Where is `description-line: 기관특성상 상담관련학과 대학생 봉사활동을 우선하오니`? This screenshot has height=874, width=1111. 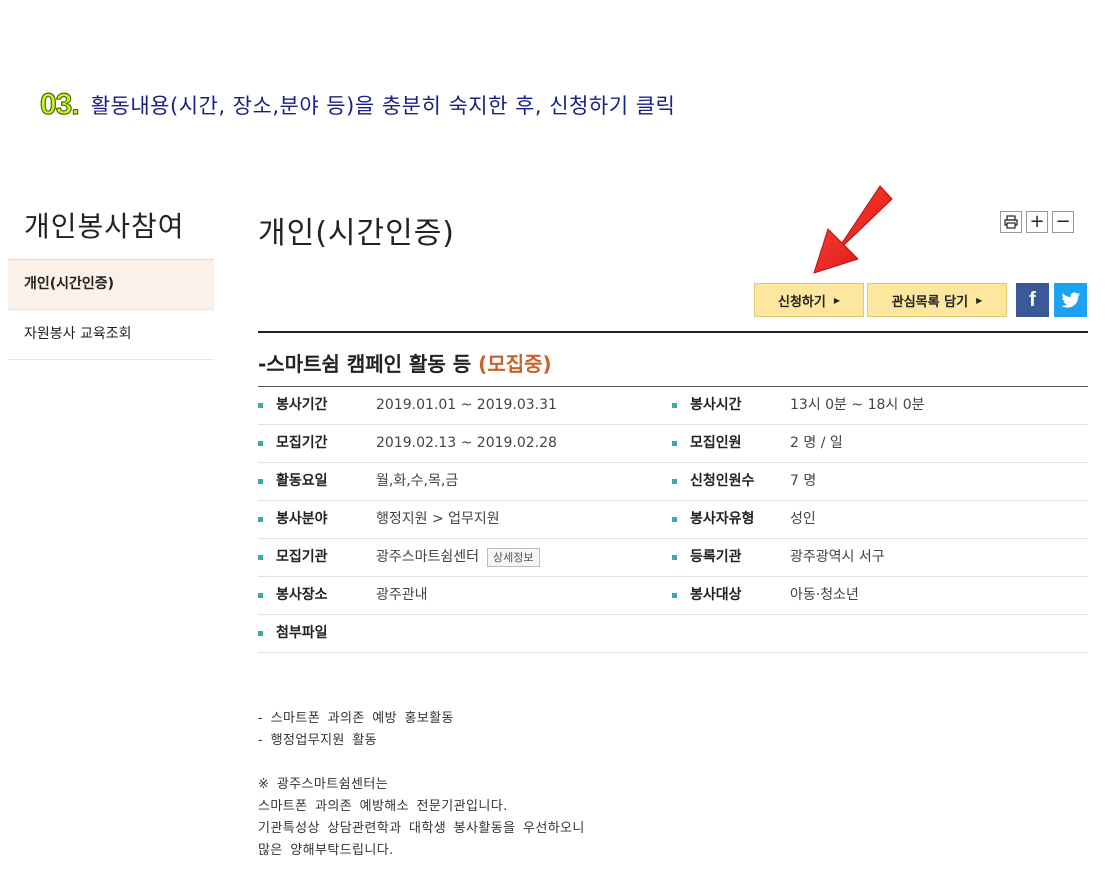
description-line: 기관특성상 상담관련학과 대학생 봉사활동을 우선하오니 is located at coordinates (421, 828).